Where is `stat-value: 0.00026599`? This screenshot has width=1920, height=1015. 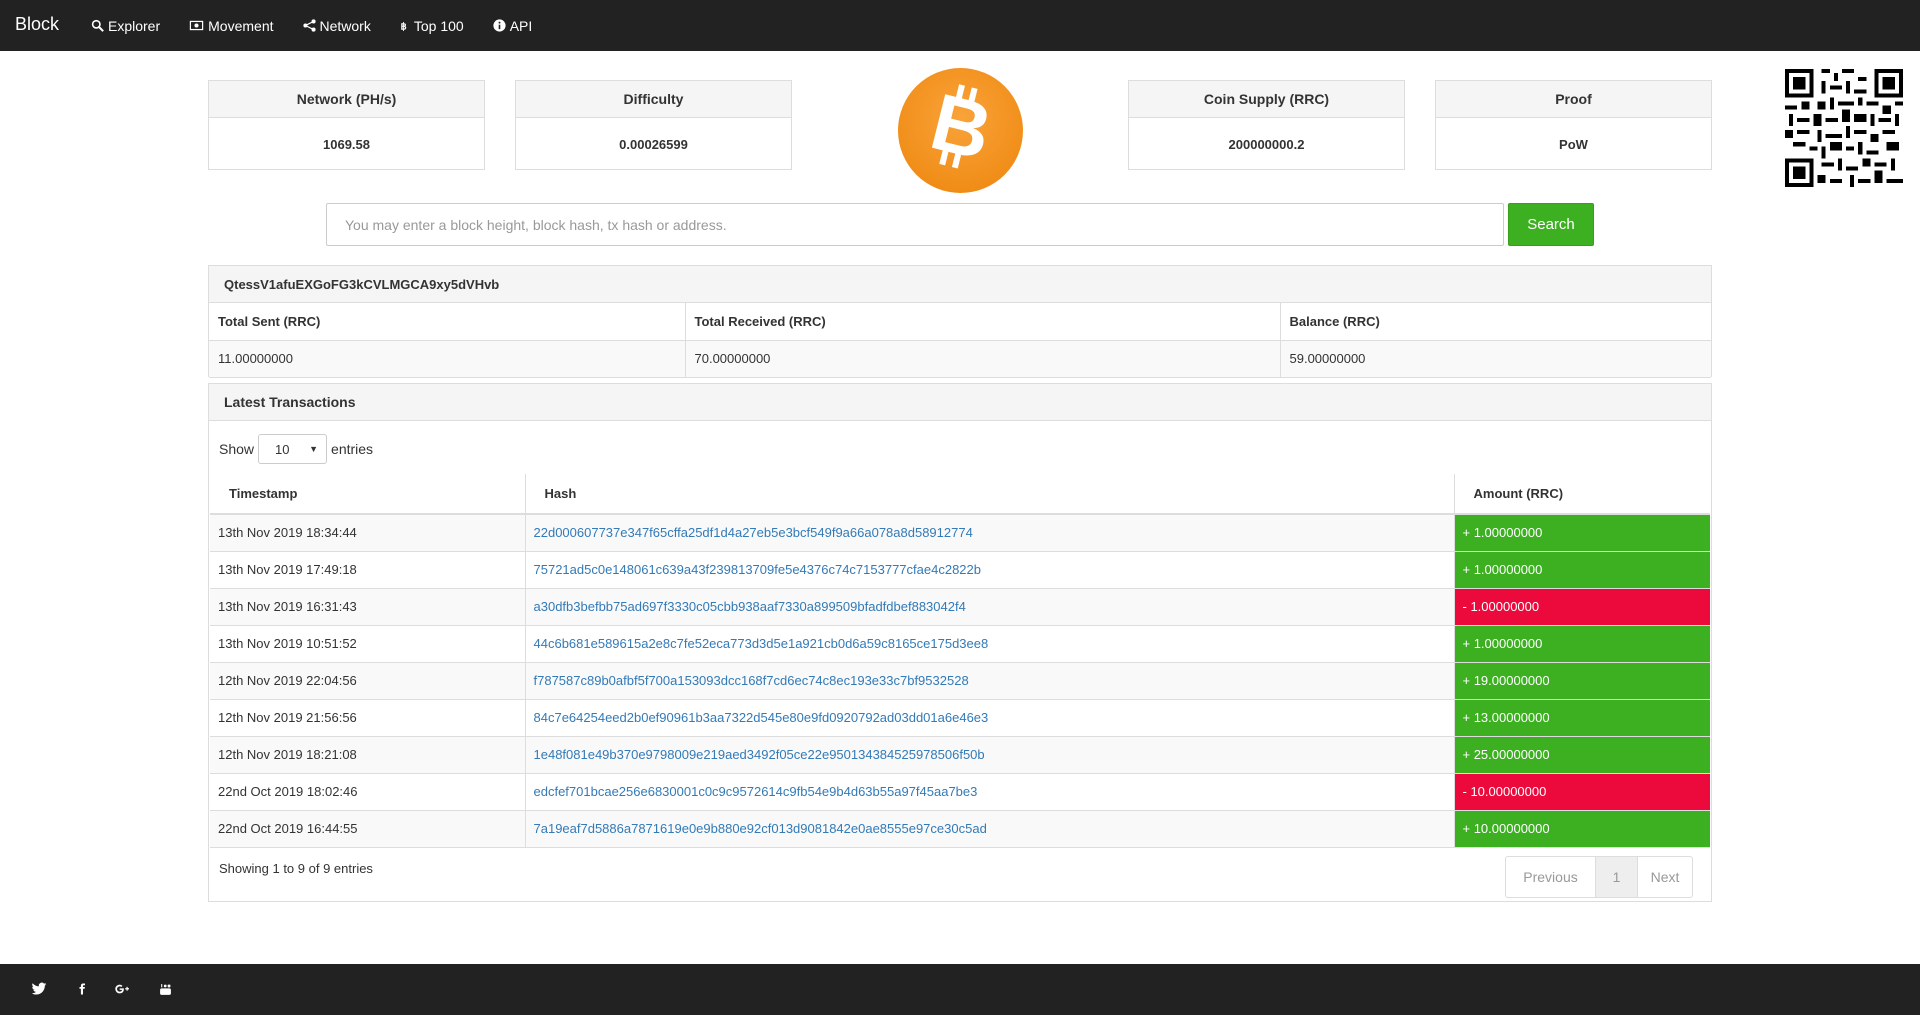 stat-value: 0.00026599 is located at coordinates (653, 144).